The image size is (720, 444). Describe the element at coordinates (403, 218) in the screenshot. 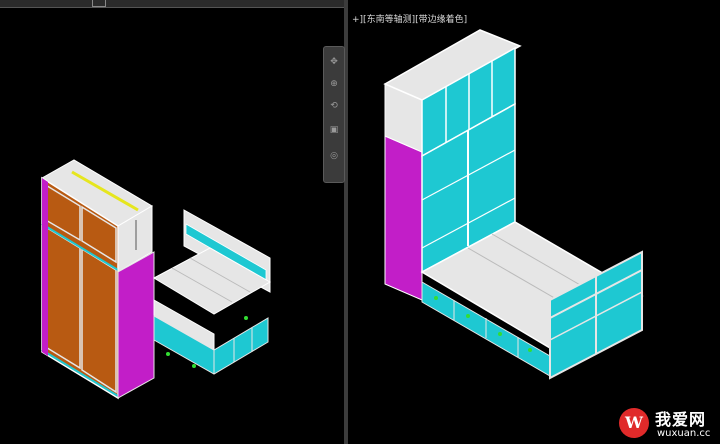

I see `tall-unit-side` at that location.